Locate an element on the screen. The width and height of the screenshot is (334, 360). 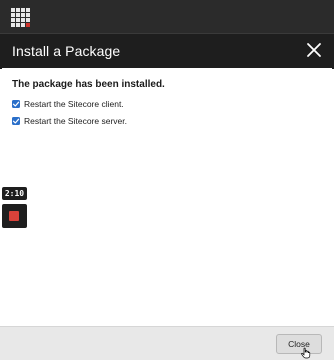
restart-client-checkbox is located at coordinates (16, 104).